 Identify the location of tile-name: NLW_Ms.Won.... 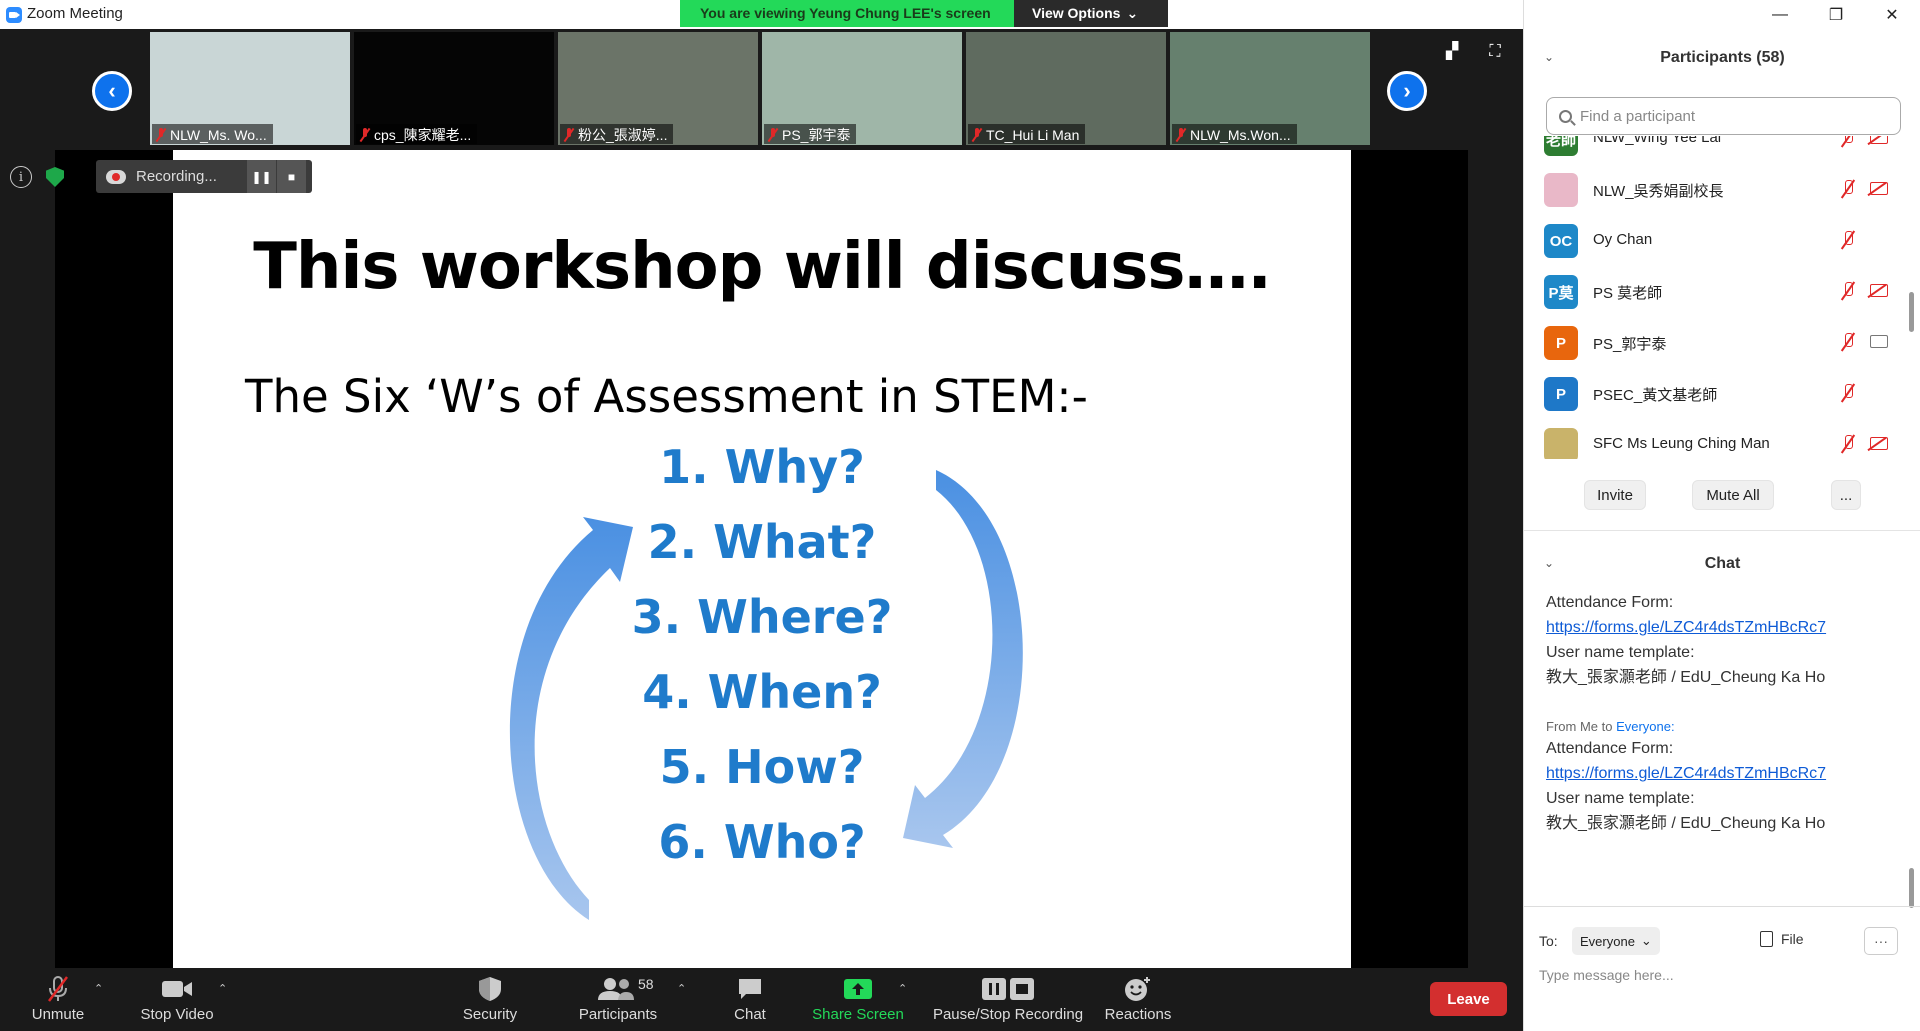
(1240, 135).